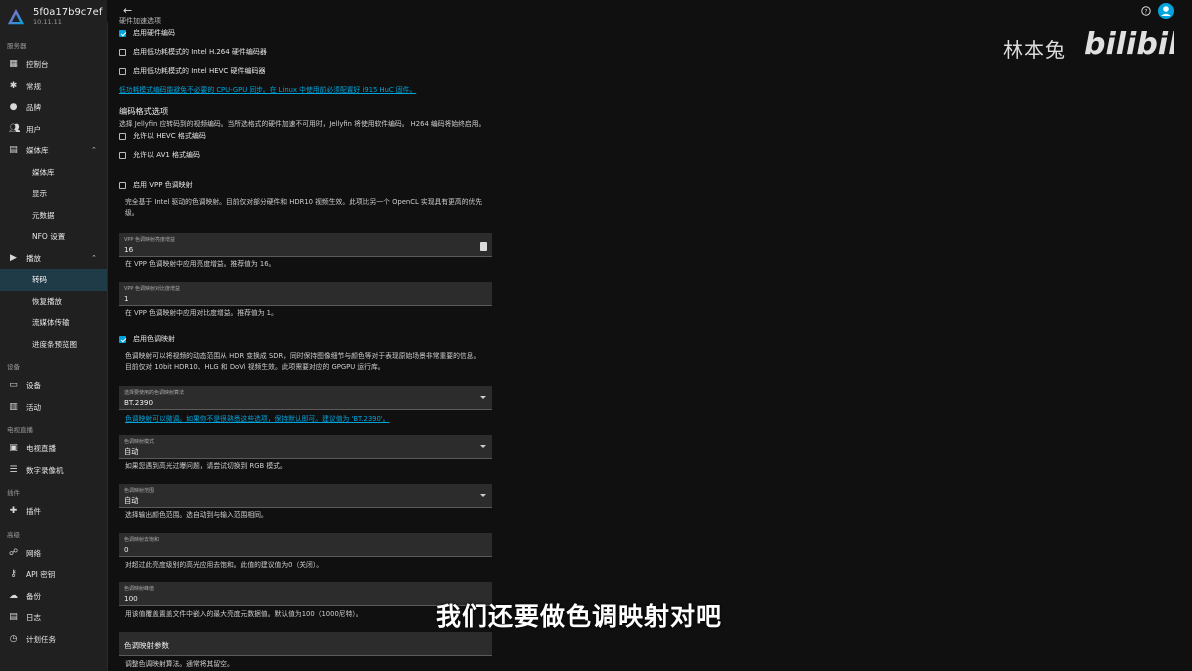  I want to click on tonemap-desat-label: 色调映射去饱和, so click(142, 540).